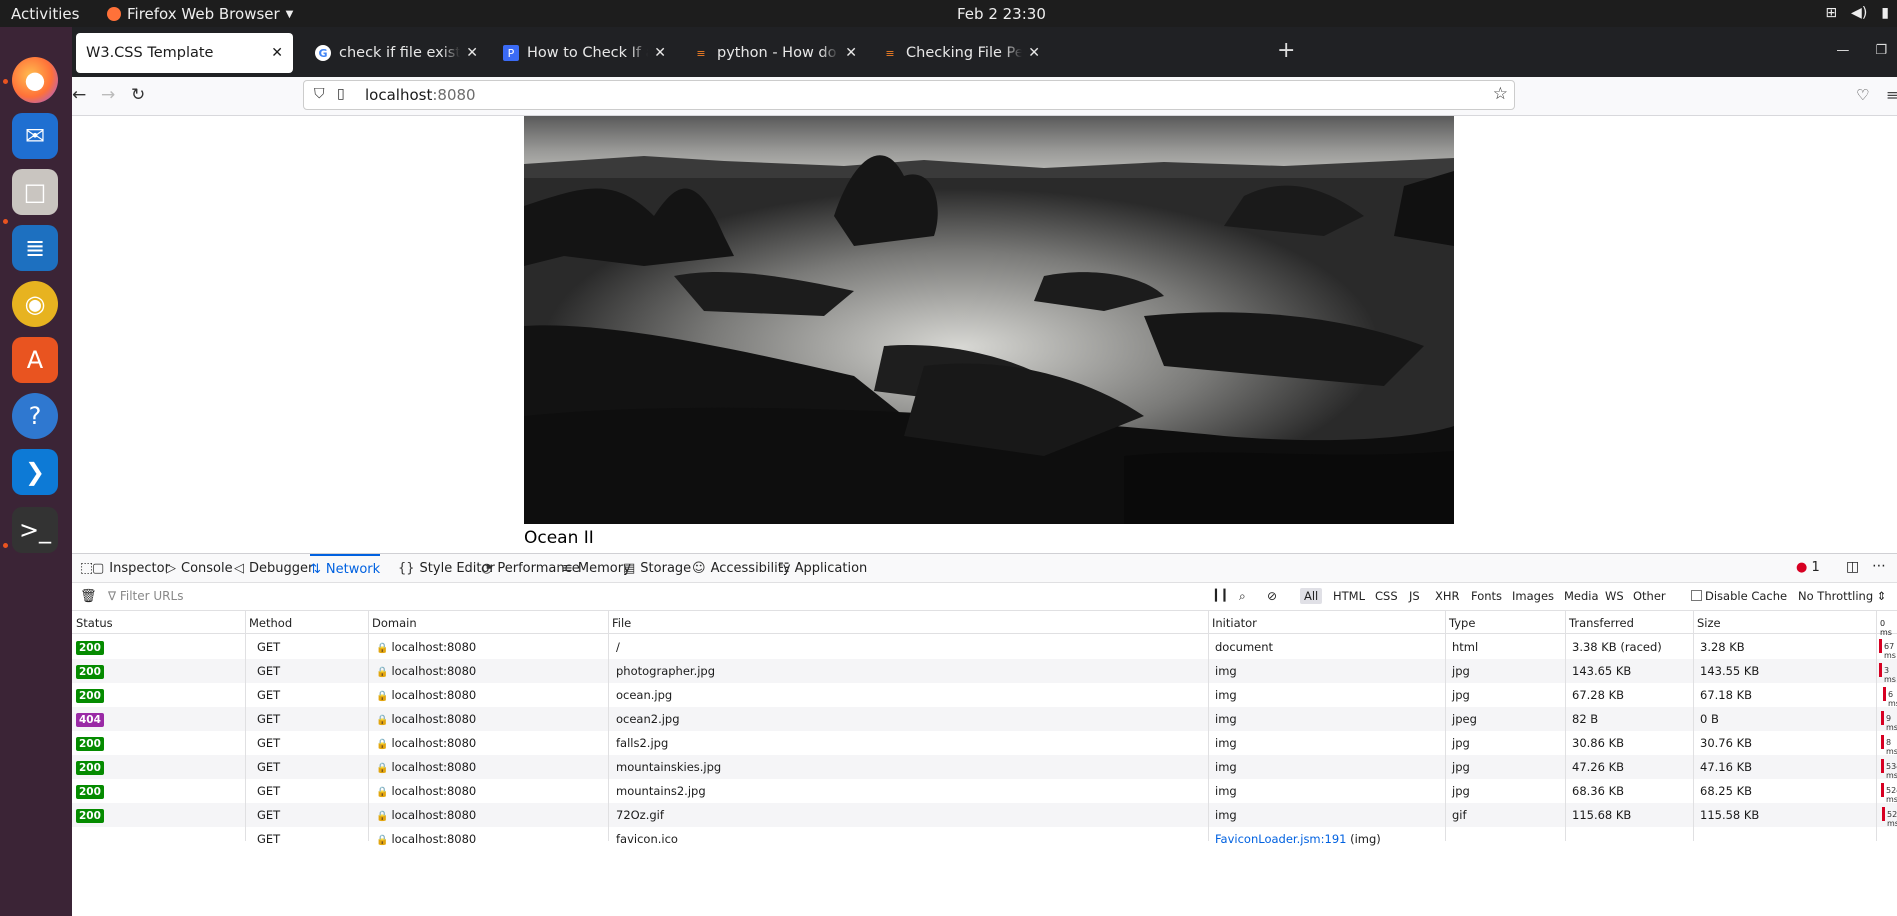  Describe the element at coordinates (90, 695) in the screenshot. I see `status-cell: 200` at that location.